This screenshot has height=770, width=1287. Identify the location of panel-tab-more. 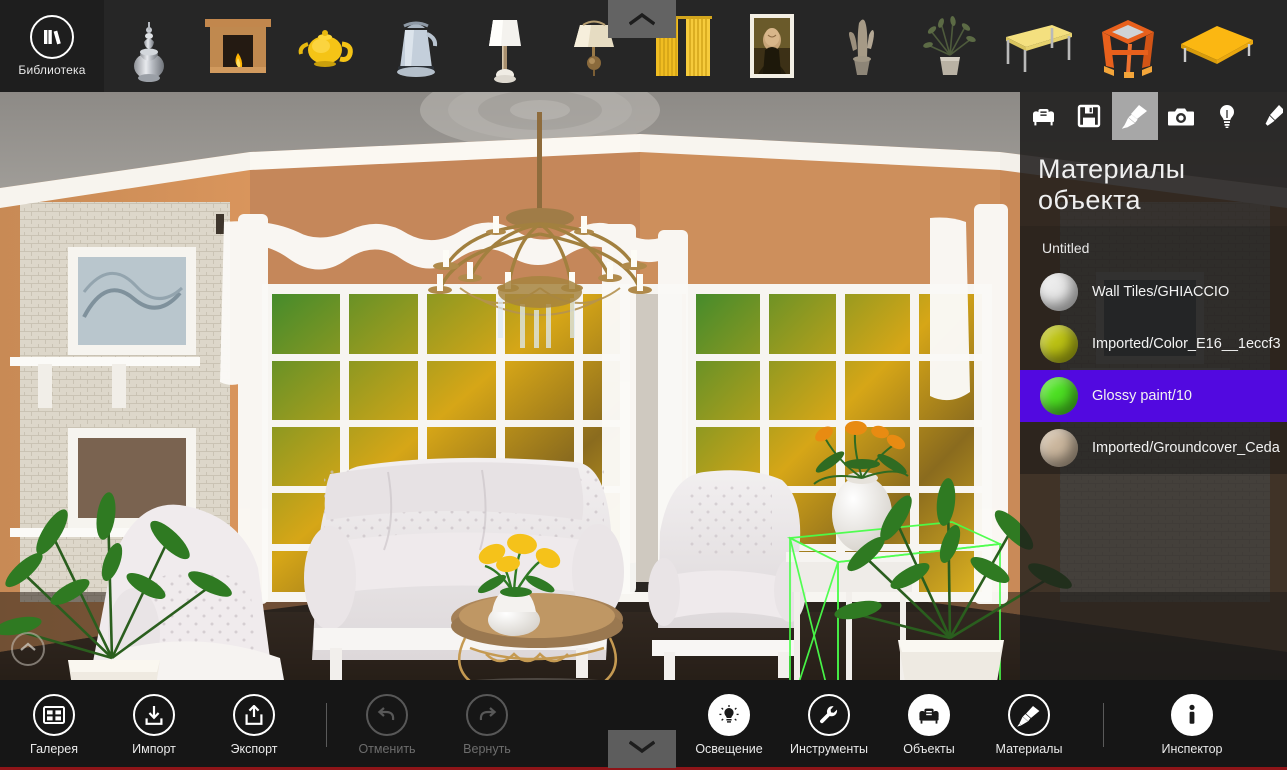
(1268, 116).